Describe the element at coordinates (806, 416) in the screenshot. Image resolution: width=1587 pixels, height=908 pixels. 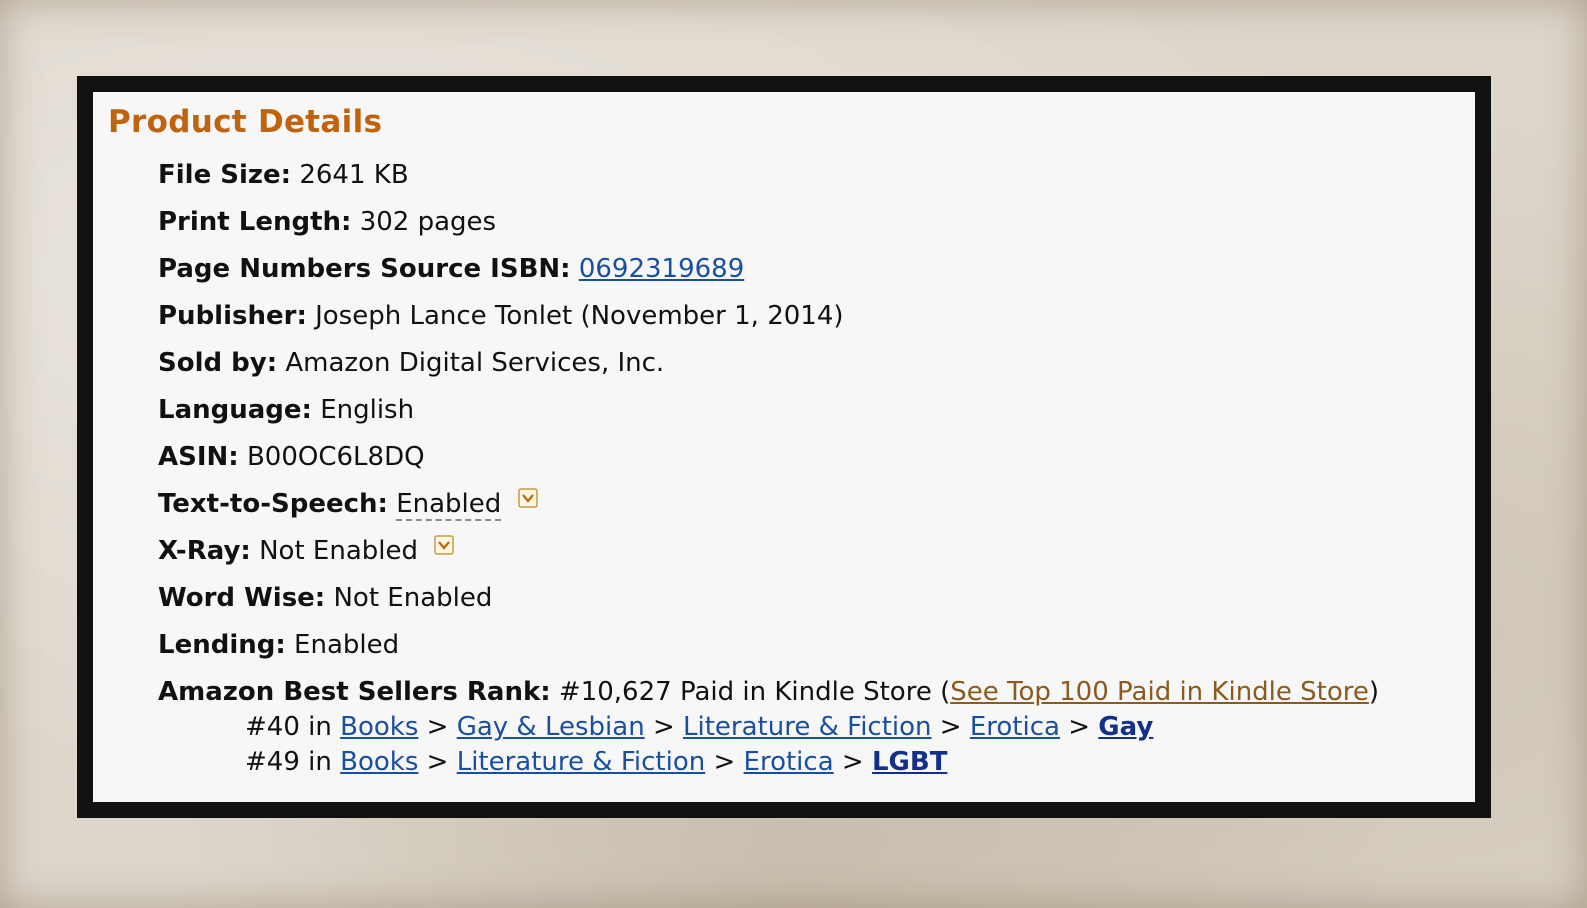
I see `language-row: Language: English` at that location.